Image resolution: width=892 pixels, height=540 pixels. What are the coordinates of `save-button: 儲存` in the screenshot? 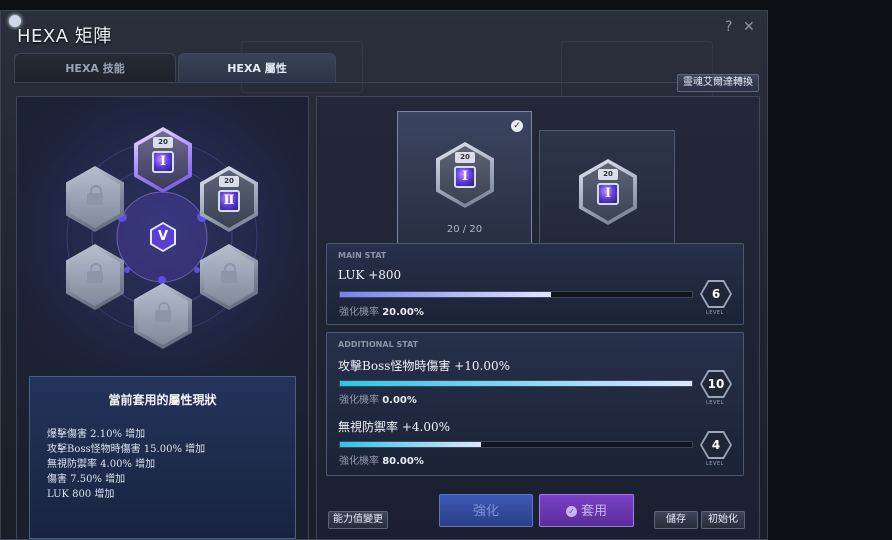 It's located at (676, 520).